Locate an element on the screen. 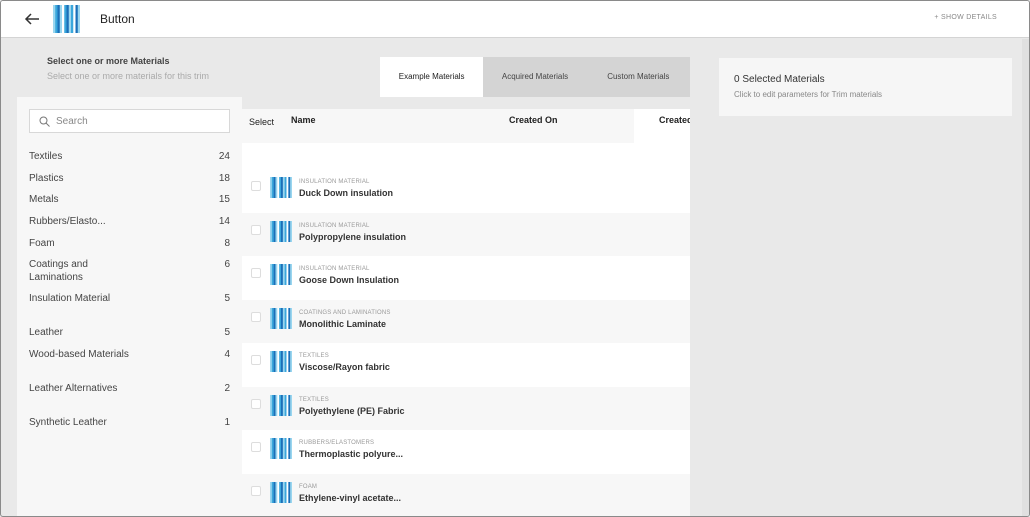 The image size is (1030, 517). tab-custom-materials: Custom Materials is located at coordinates (638, 77).